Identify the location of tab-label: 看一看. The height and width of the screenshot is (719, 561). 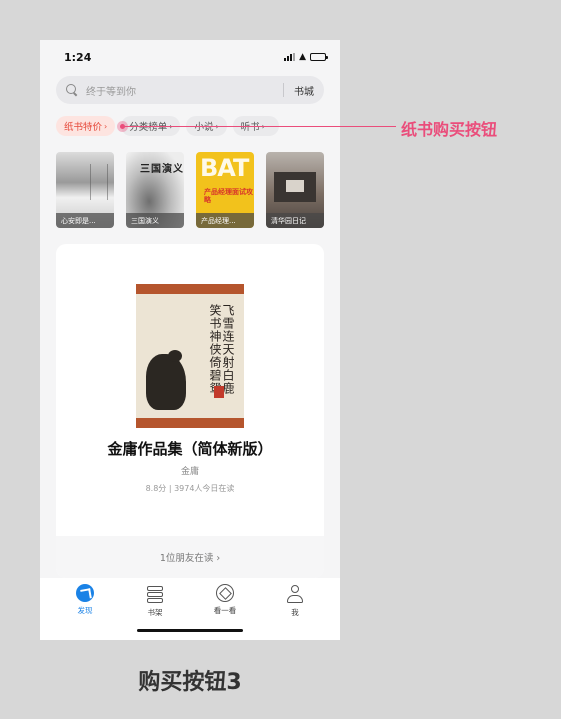
(225, 610).